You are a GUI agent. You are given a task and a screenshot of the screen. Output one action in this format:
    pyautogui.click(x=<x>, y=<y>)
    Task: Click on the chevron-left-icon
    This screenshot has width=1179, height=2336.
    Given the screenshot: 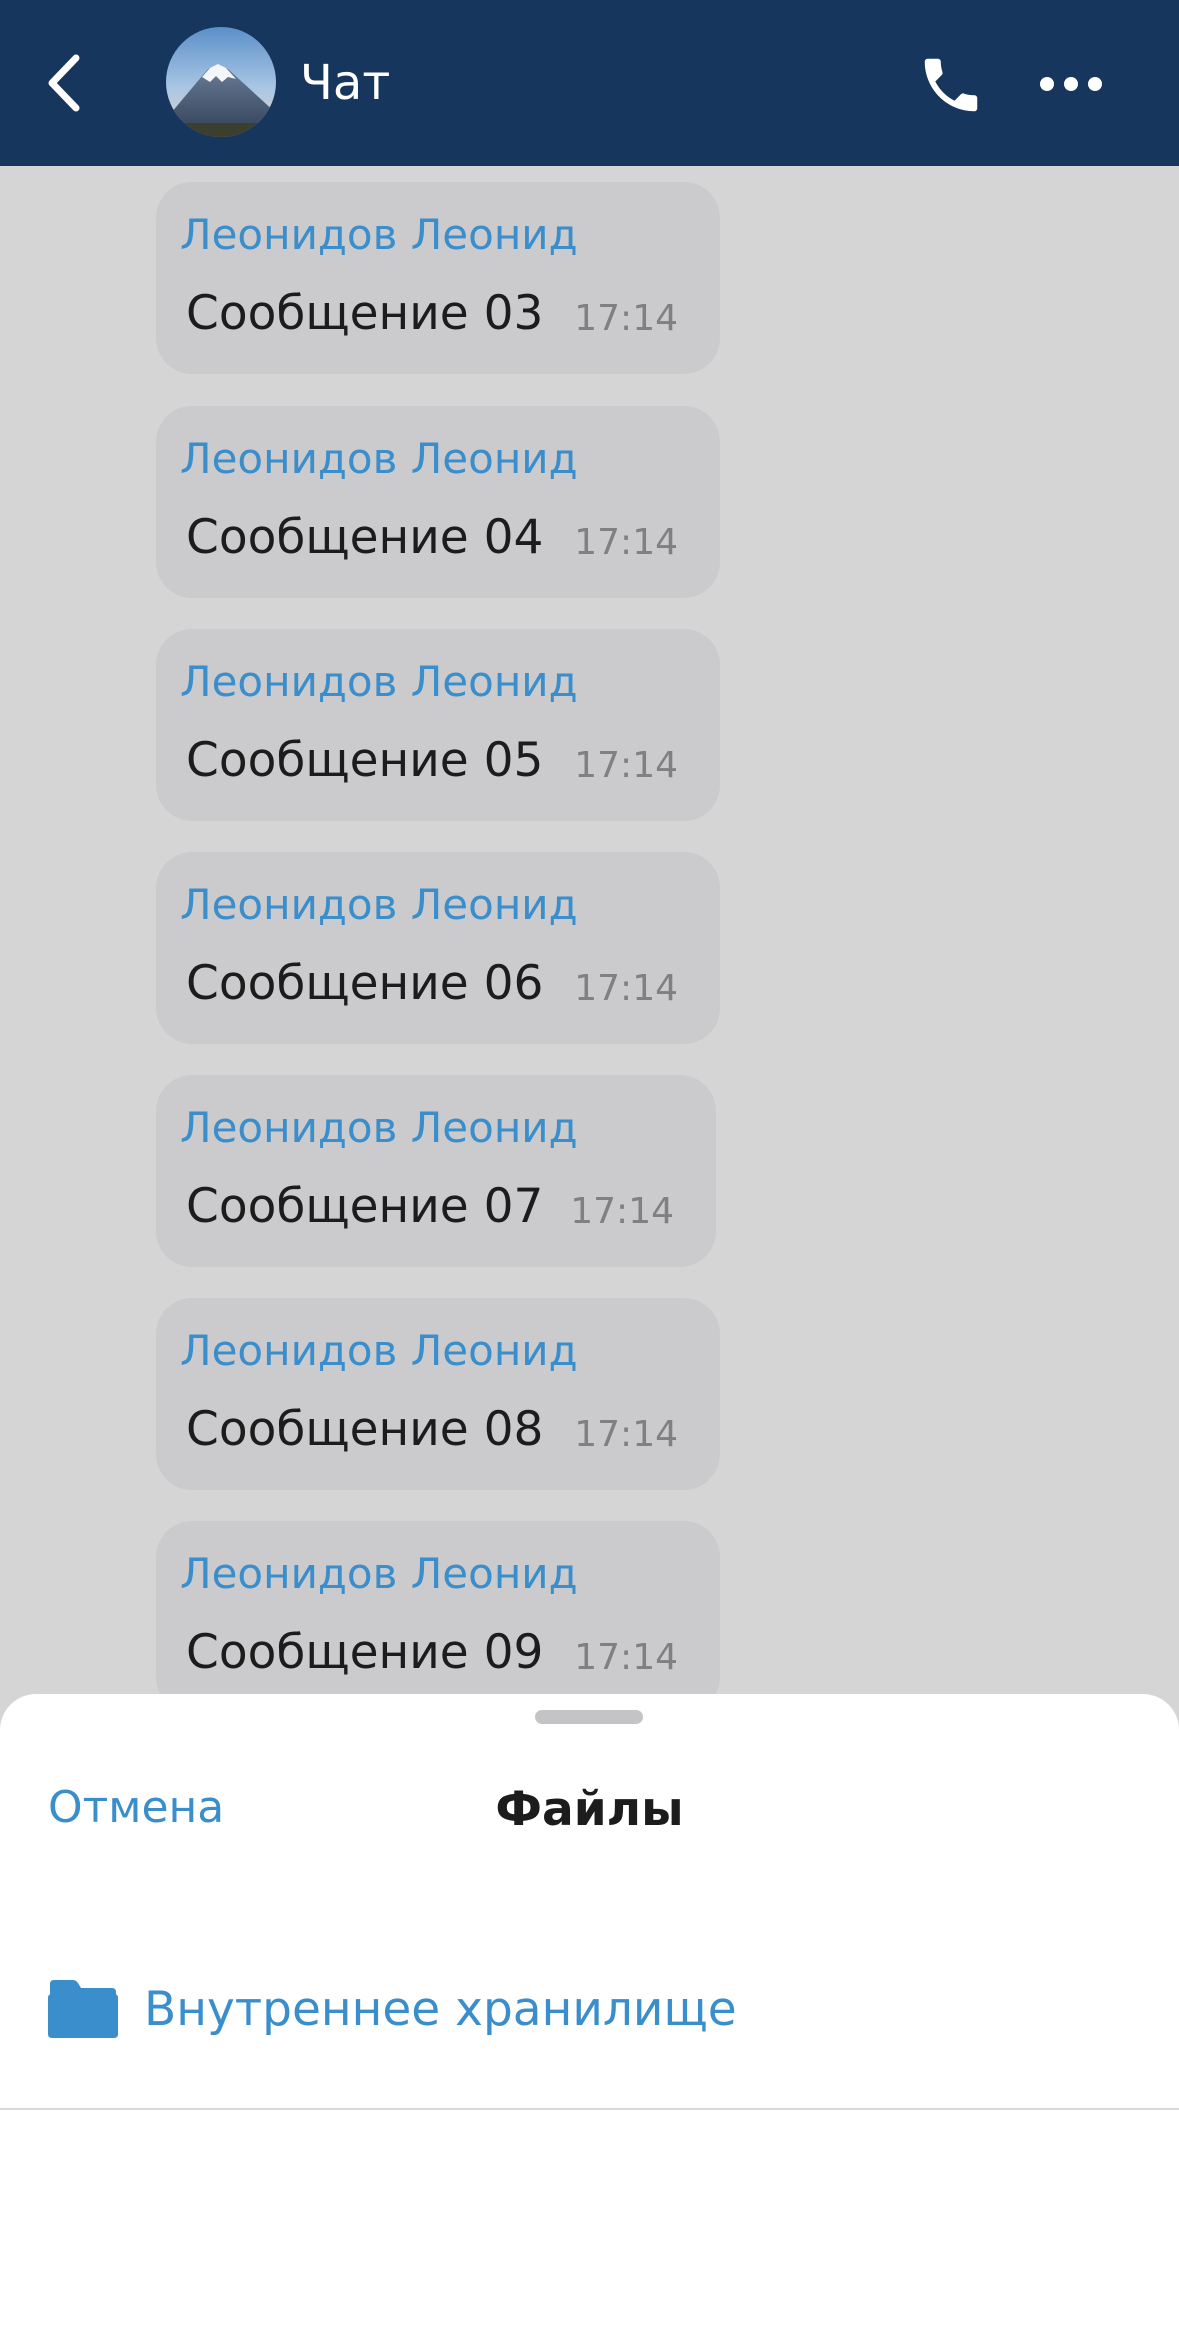 What is the action you would take?
    pyautogui.click(x=64, y=83)
    